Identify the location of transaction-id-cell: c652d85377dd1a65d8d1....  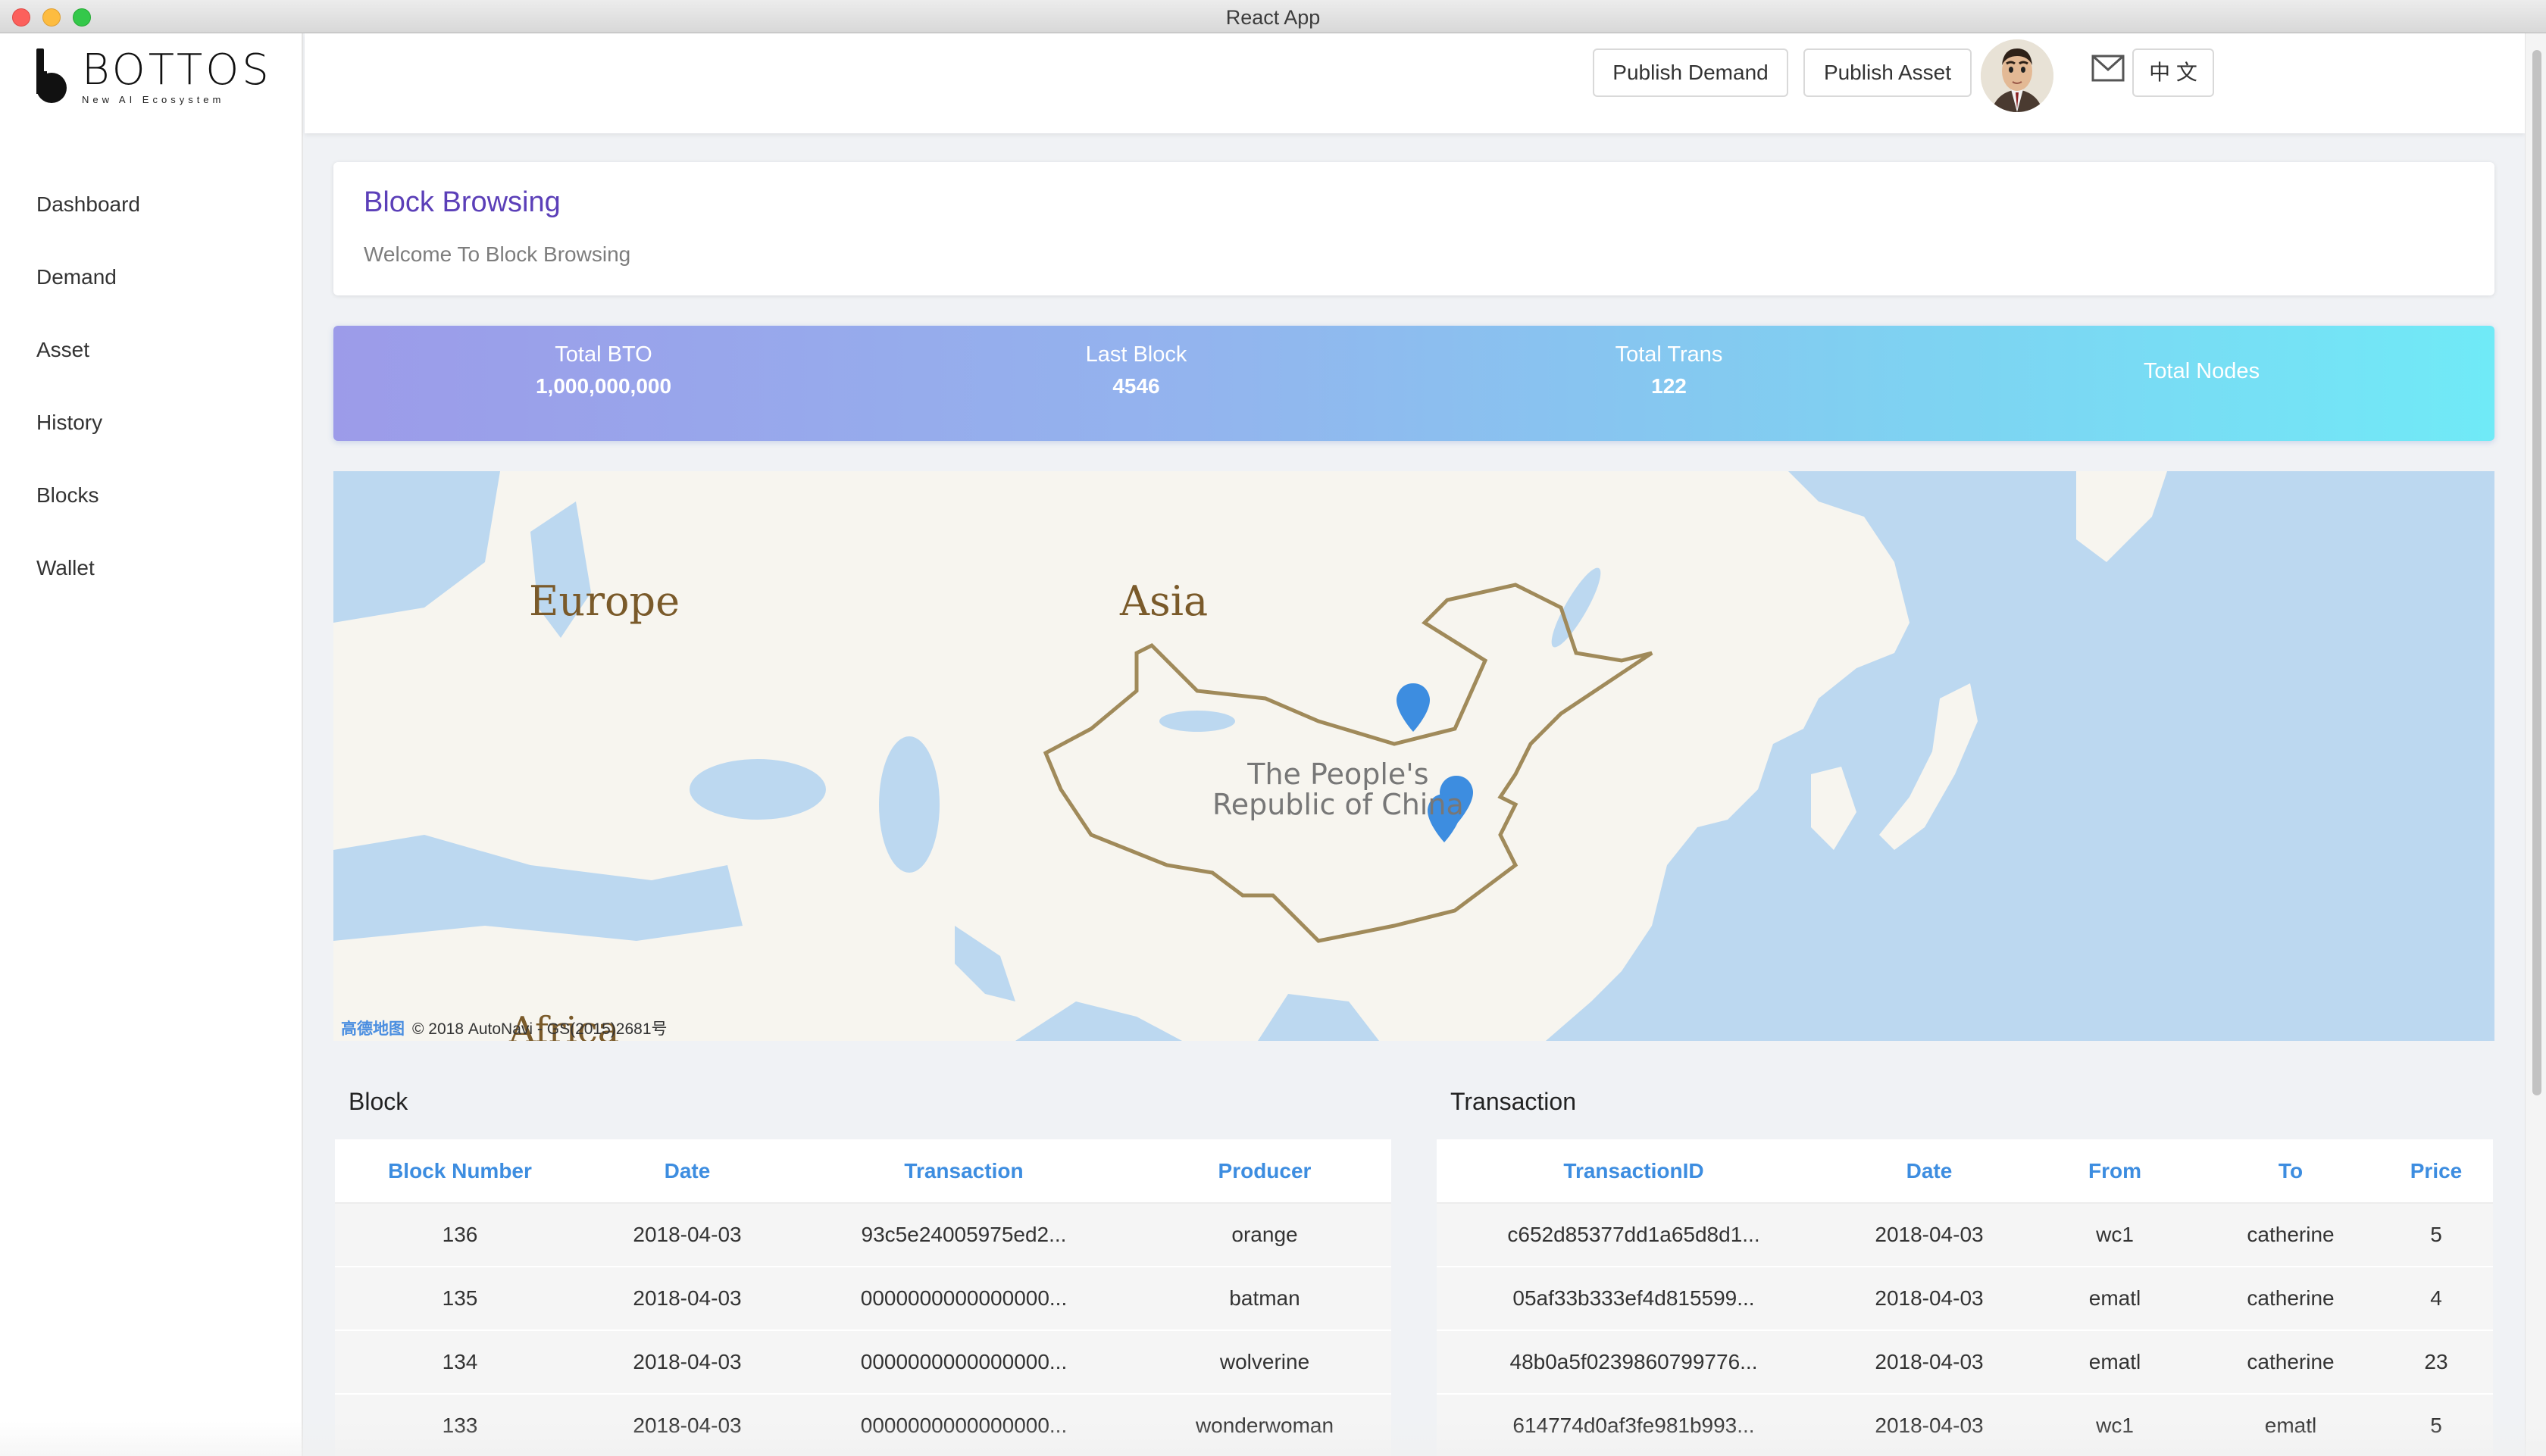
(1634, 1235).